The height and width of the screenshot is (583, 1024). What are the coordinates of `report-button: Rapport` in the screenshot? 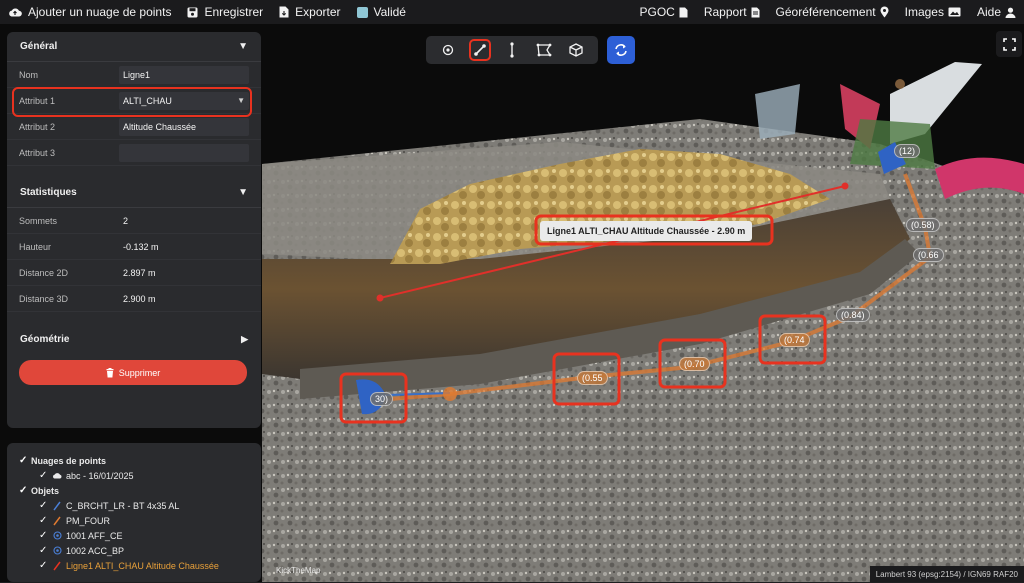 It's located at (732, 12).